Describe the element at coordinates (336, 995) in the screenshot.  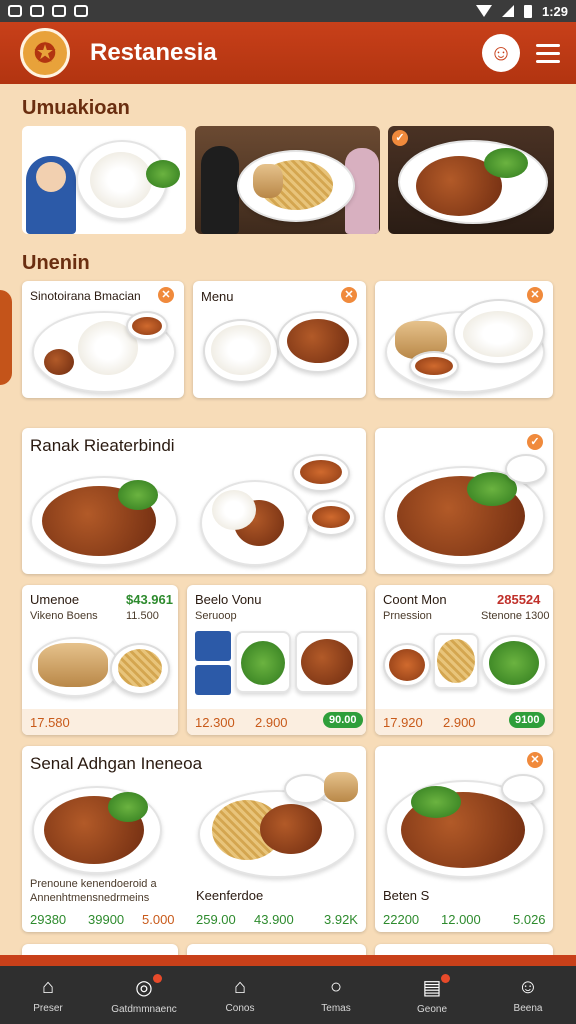
I see `nav-item-search: ○ Temas` at that location.